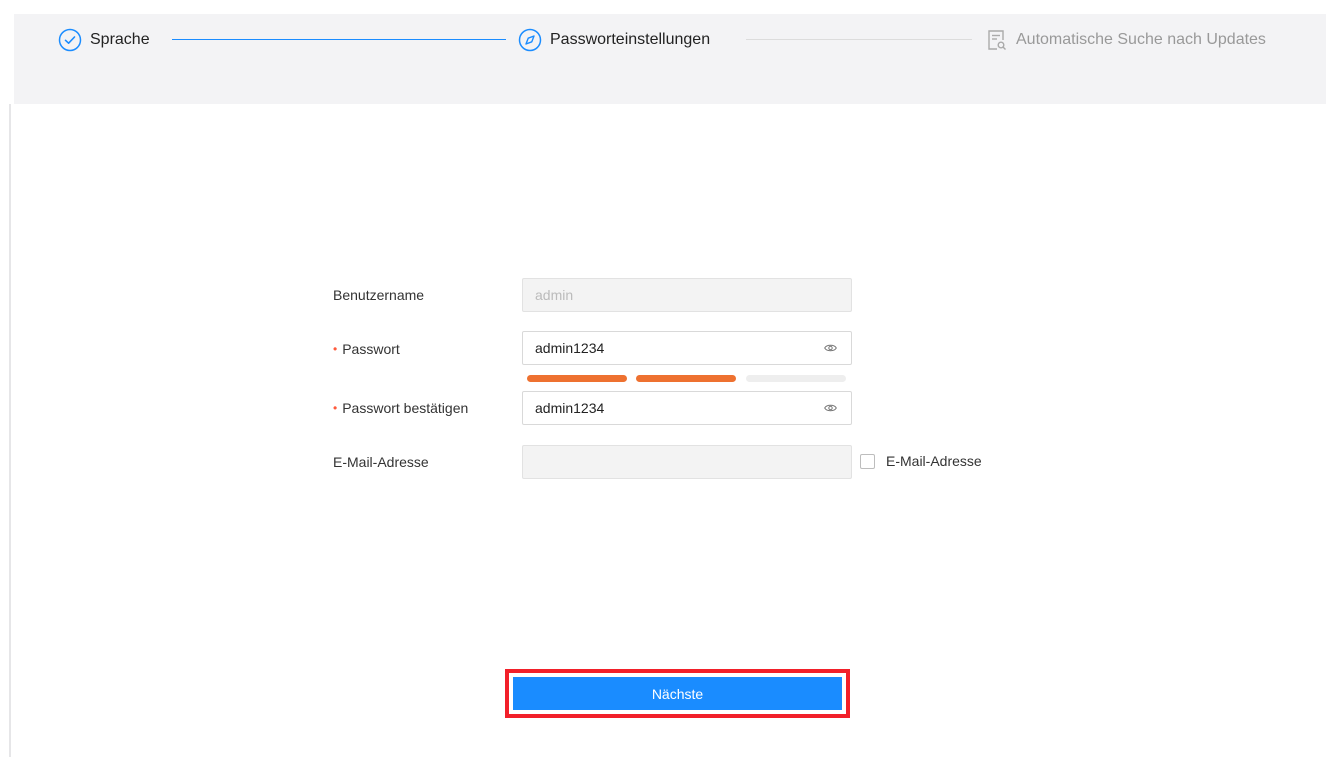  What do you see at coordinates (630, 39) in the screenshot?
I see `step-label: Passworteinstellungen` at bounding box center [630, 39].